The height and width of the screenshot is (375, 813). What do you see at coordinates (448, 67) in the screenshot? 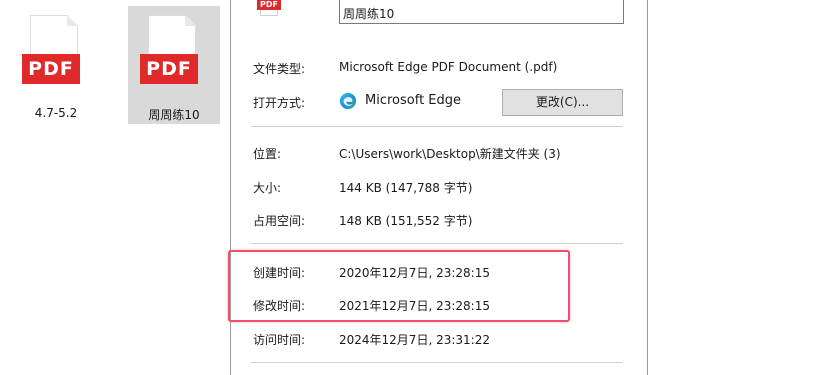
I see `file-type-value: Microsoft Edge PDF Document (.pdf)` at bounding box center [448, 67].